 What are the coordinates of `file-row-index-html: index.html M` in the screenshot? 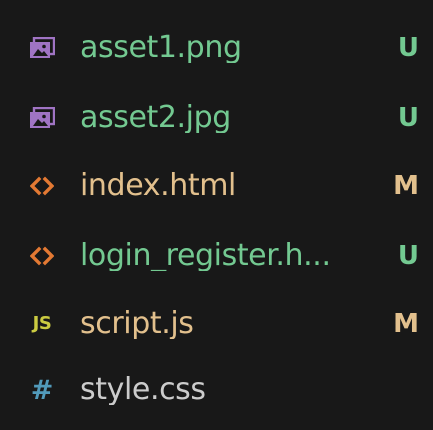 It's located at (216, 186).